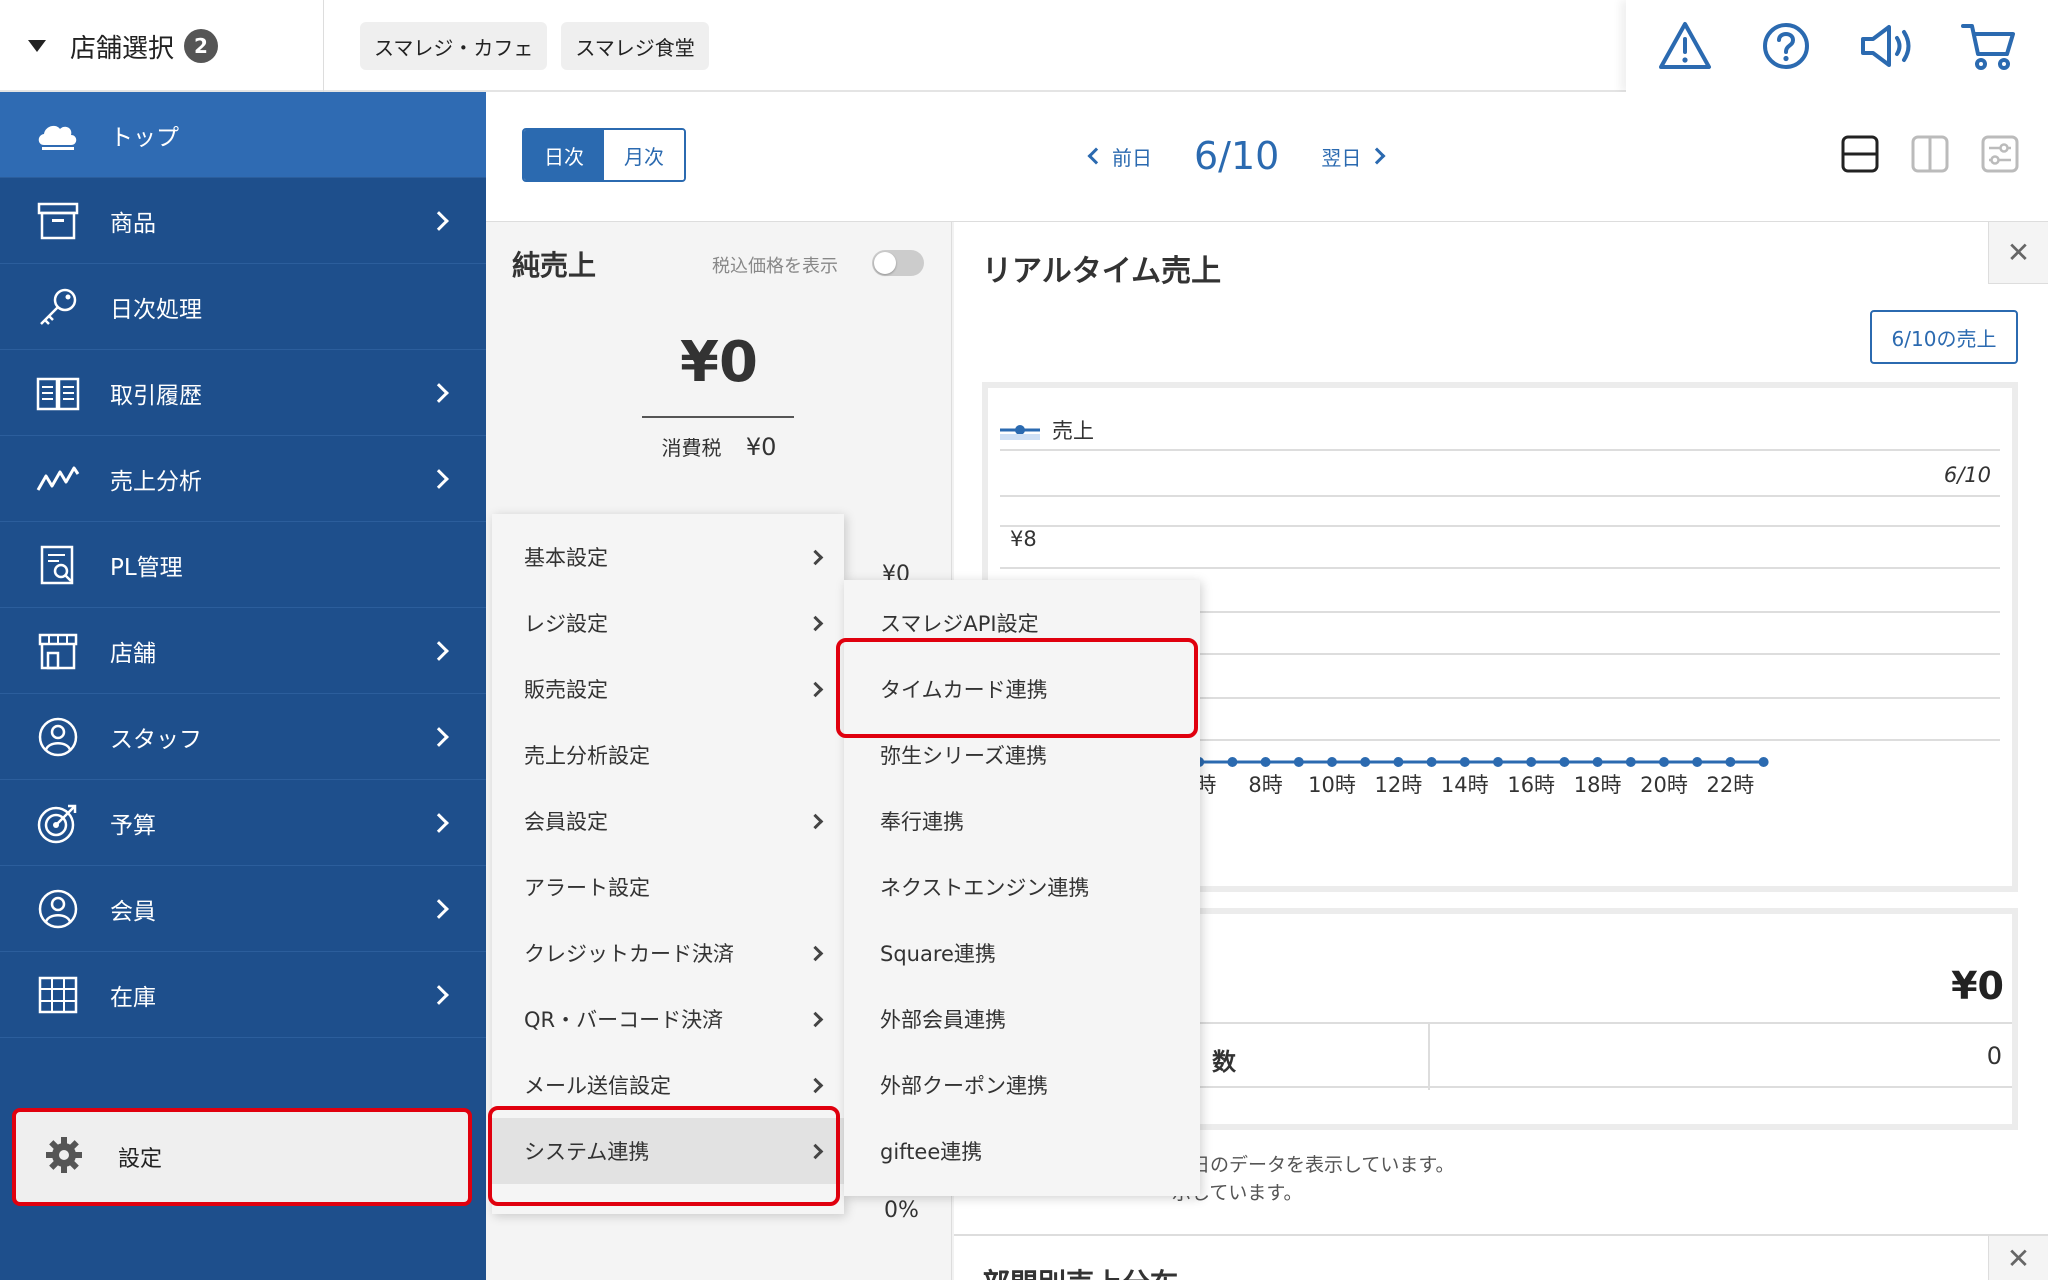 Image resolution: width=2048 pixels, height=1280 pixels. What do you see at coordinates (635, 46) in the screenshot?
I see `store-chip: スマレジ食堂` at bounding box center [635, 46].